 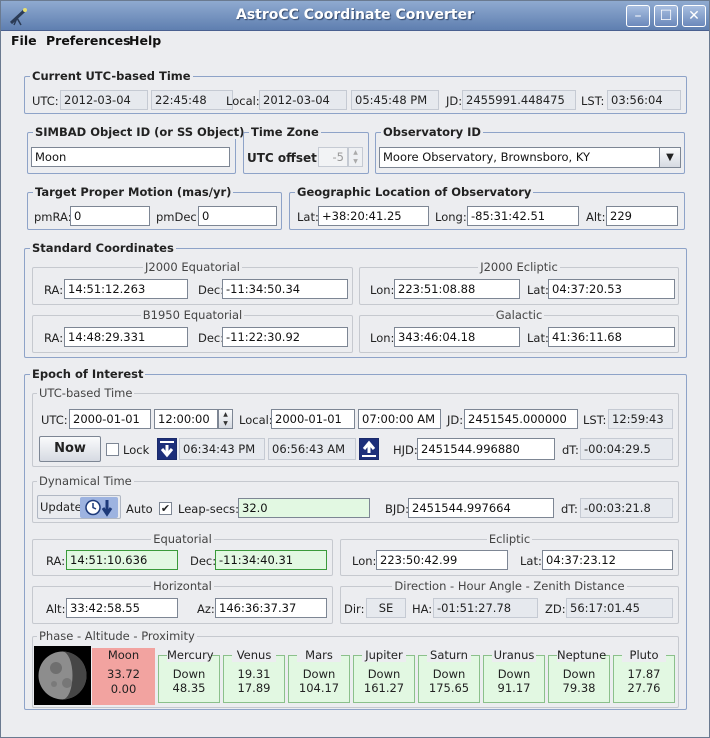 I want to click on galactic-lon-input: 343:46:04.18, so click(x=457, y=337).